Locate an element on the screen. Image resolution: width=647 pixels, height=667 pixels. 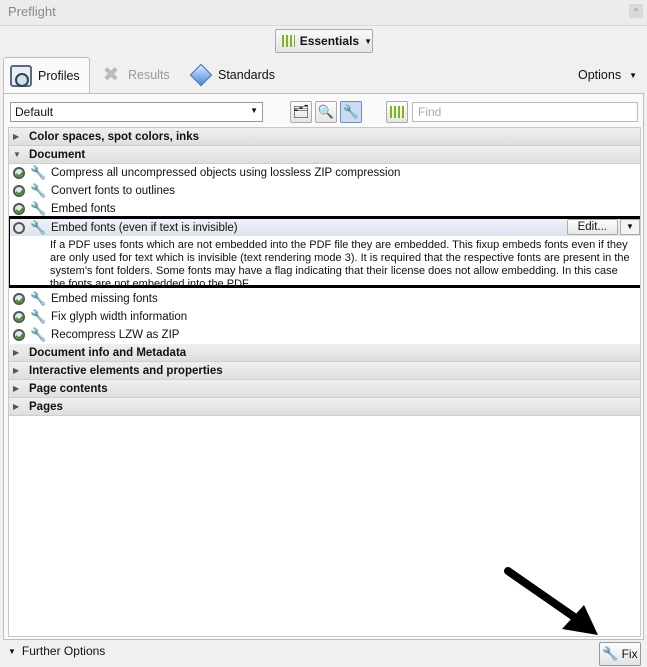
options-menu: Options ▼ is located at coordinates (607, 75).